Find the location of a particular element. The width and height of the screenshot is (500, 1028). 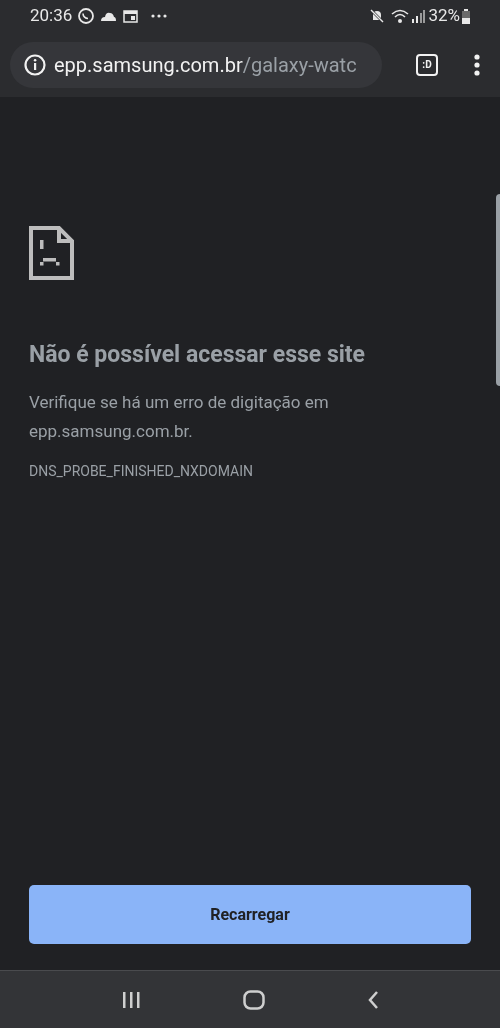

back-icon is located at coordinates (373, 999).